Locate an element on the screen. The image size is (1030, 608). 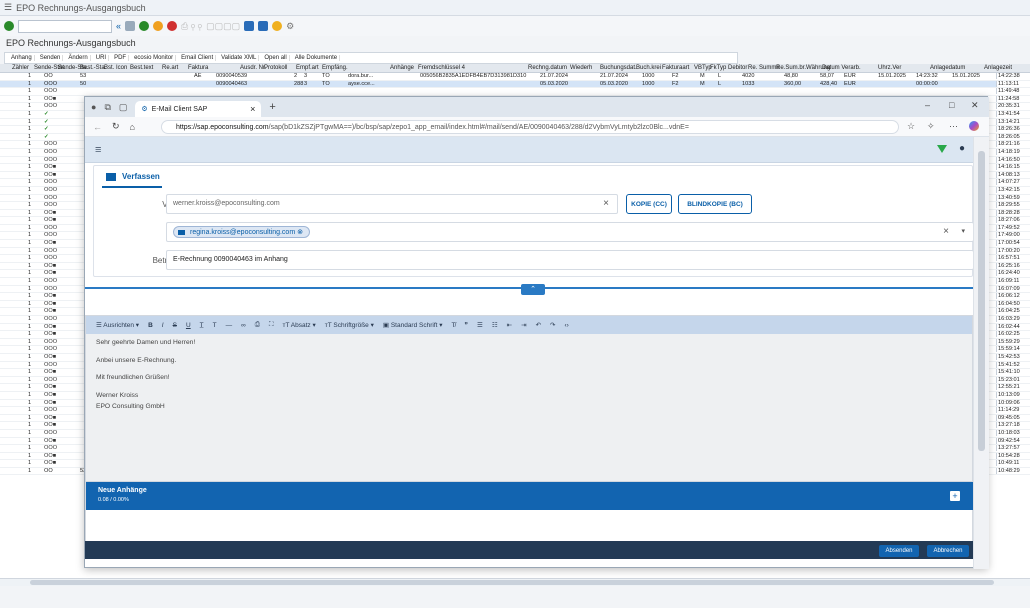
settings-icon: ⚙ is located at coordinates (290, 26).